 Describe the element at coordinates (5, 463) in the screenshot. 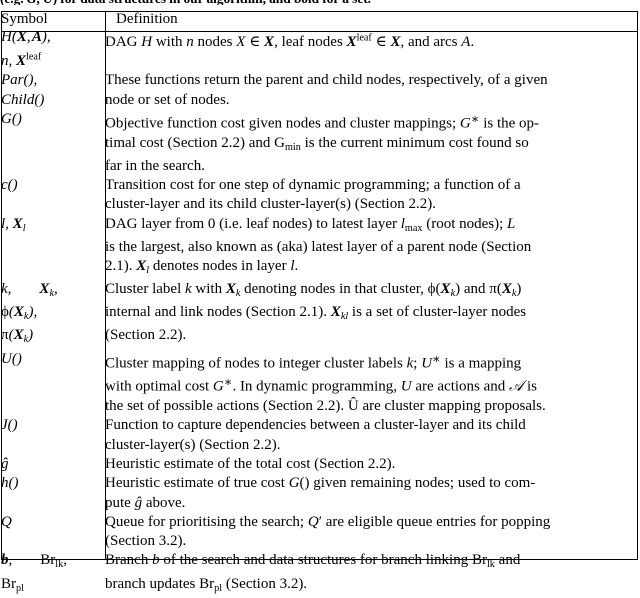

I see `symbol-cell: ĝ` at that location.